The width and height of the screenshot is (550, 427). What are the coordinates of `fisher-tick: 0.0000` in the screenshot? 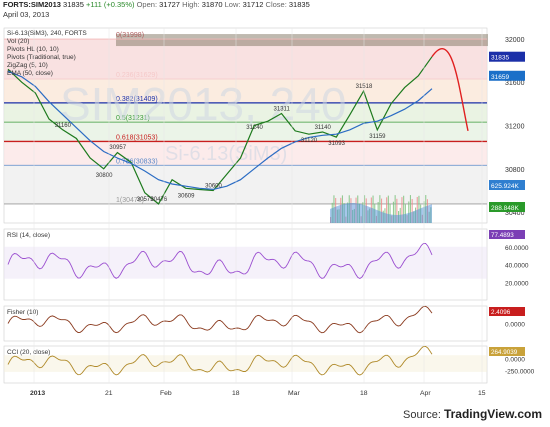 It's located at (515, 325).